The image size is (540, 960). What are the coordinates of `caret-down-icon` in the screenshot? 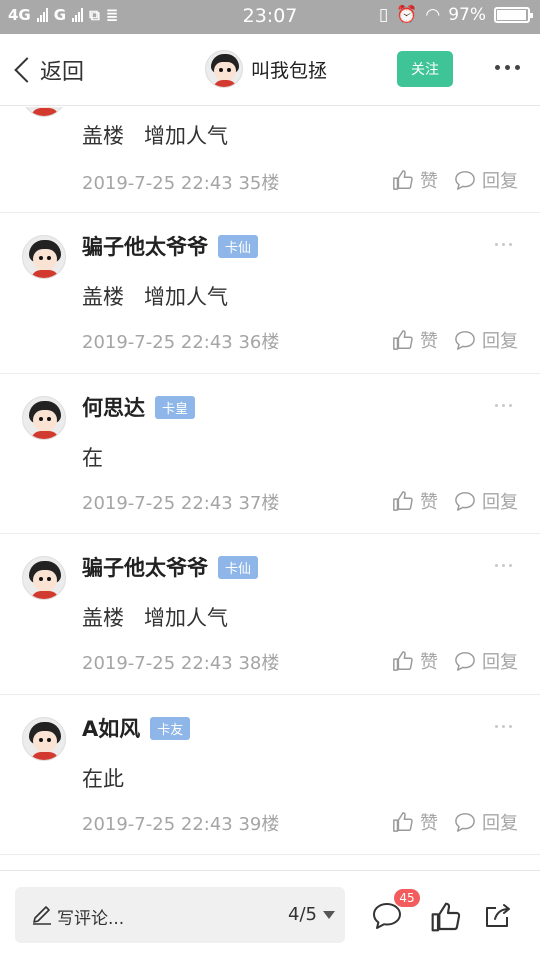 It's located at (329, 914).